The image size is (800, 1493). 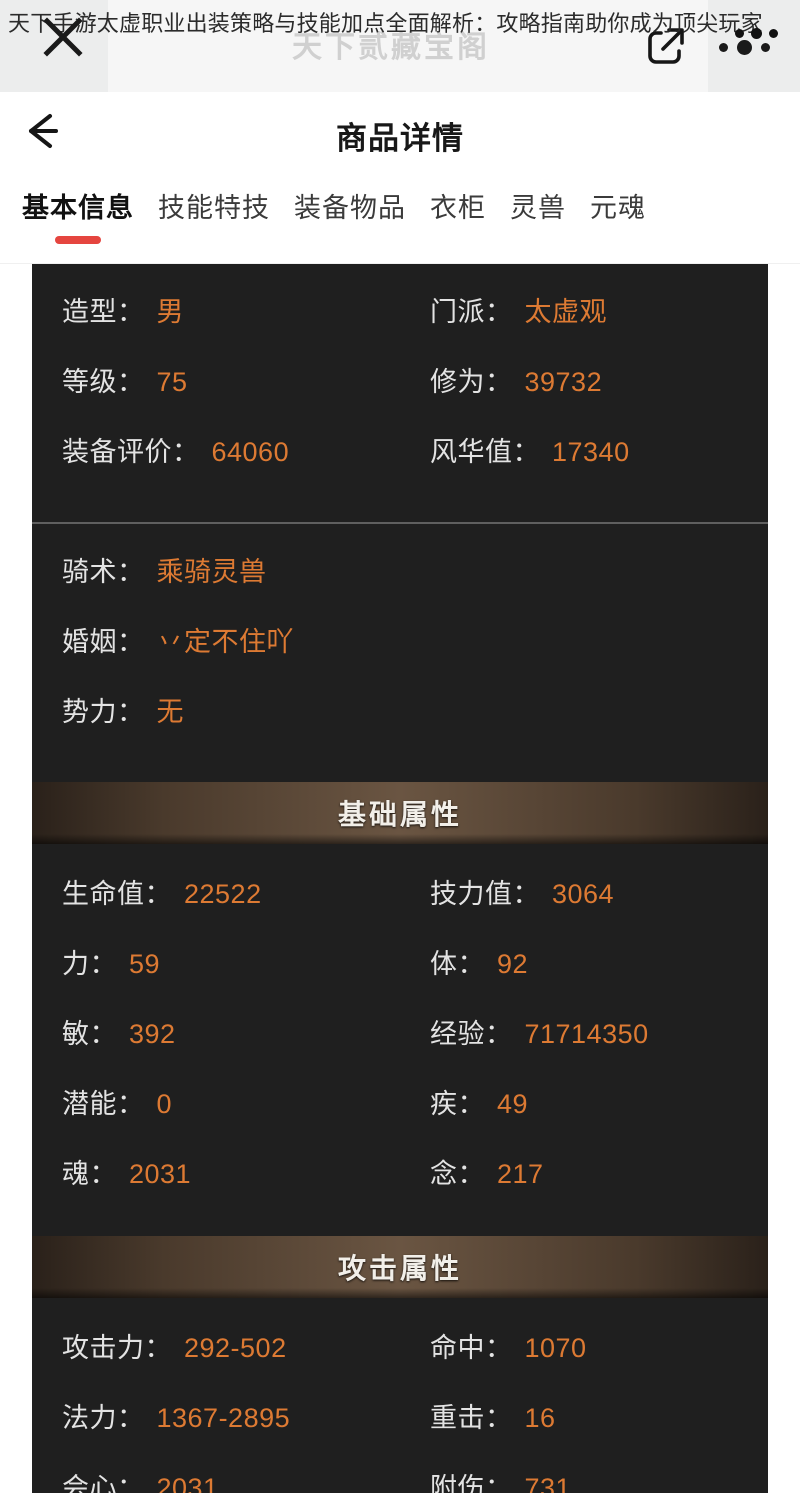 What do you see at coordinates (89, 1034) in the screenshot?
I see `row-label: 敏：` at bounding box center [89, 1034].